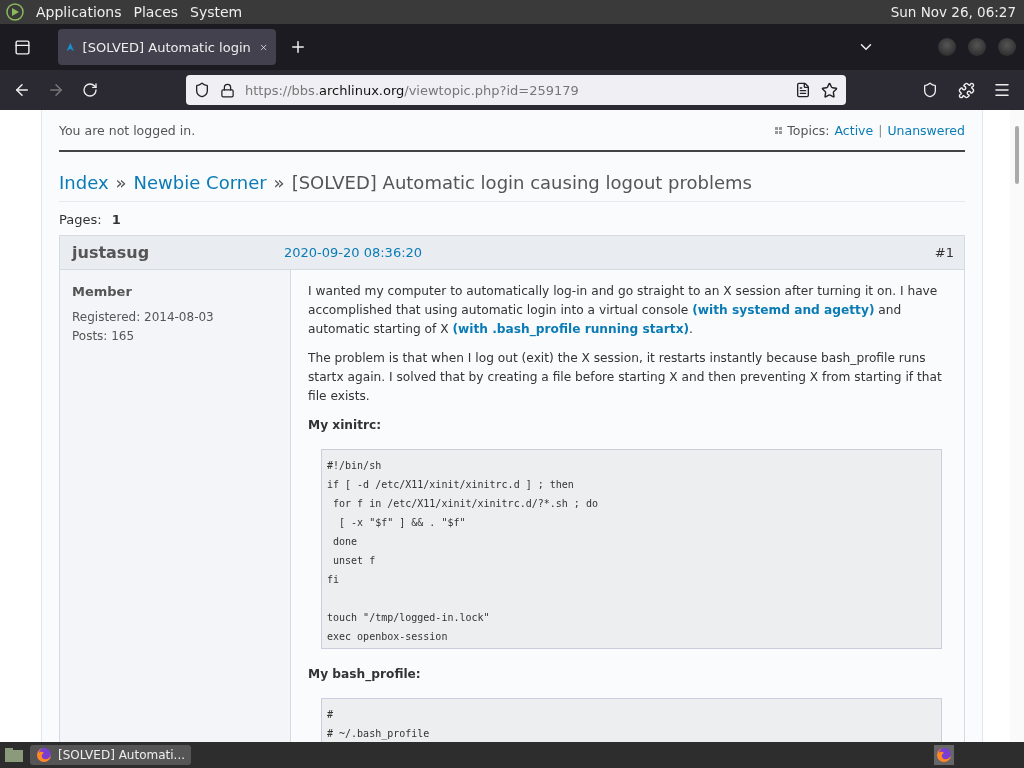 Image resolution: width=1024 pixels, height=768 pixels. What do you see at coordinates (227, 90) in the screenshot?
I see `lock-icon` at bounding box center [227, 90].